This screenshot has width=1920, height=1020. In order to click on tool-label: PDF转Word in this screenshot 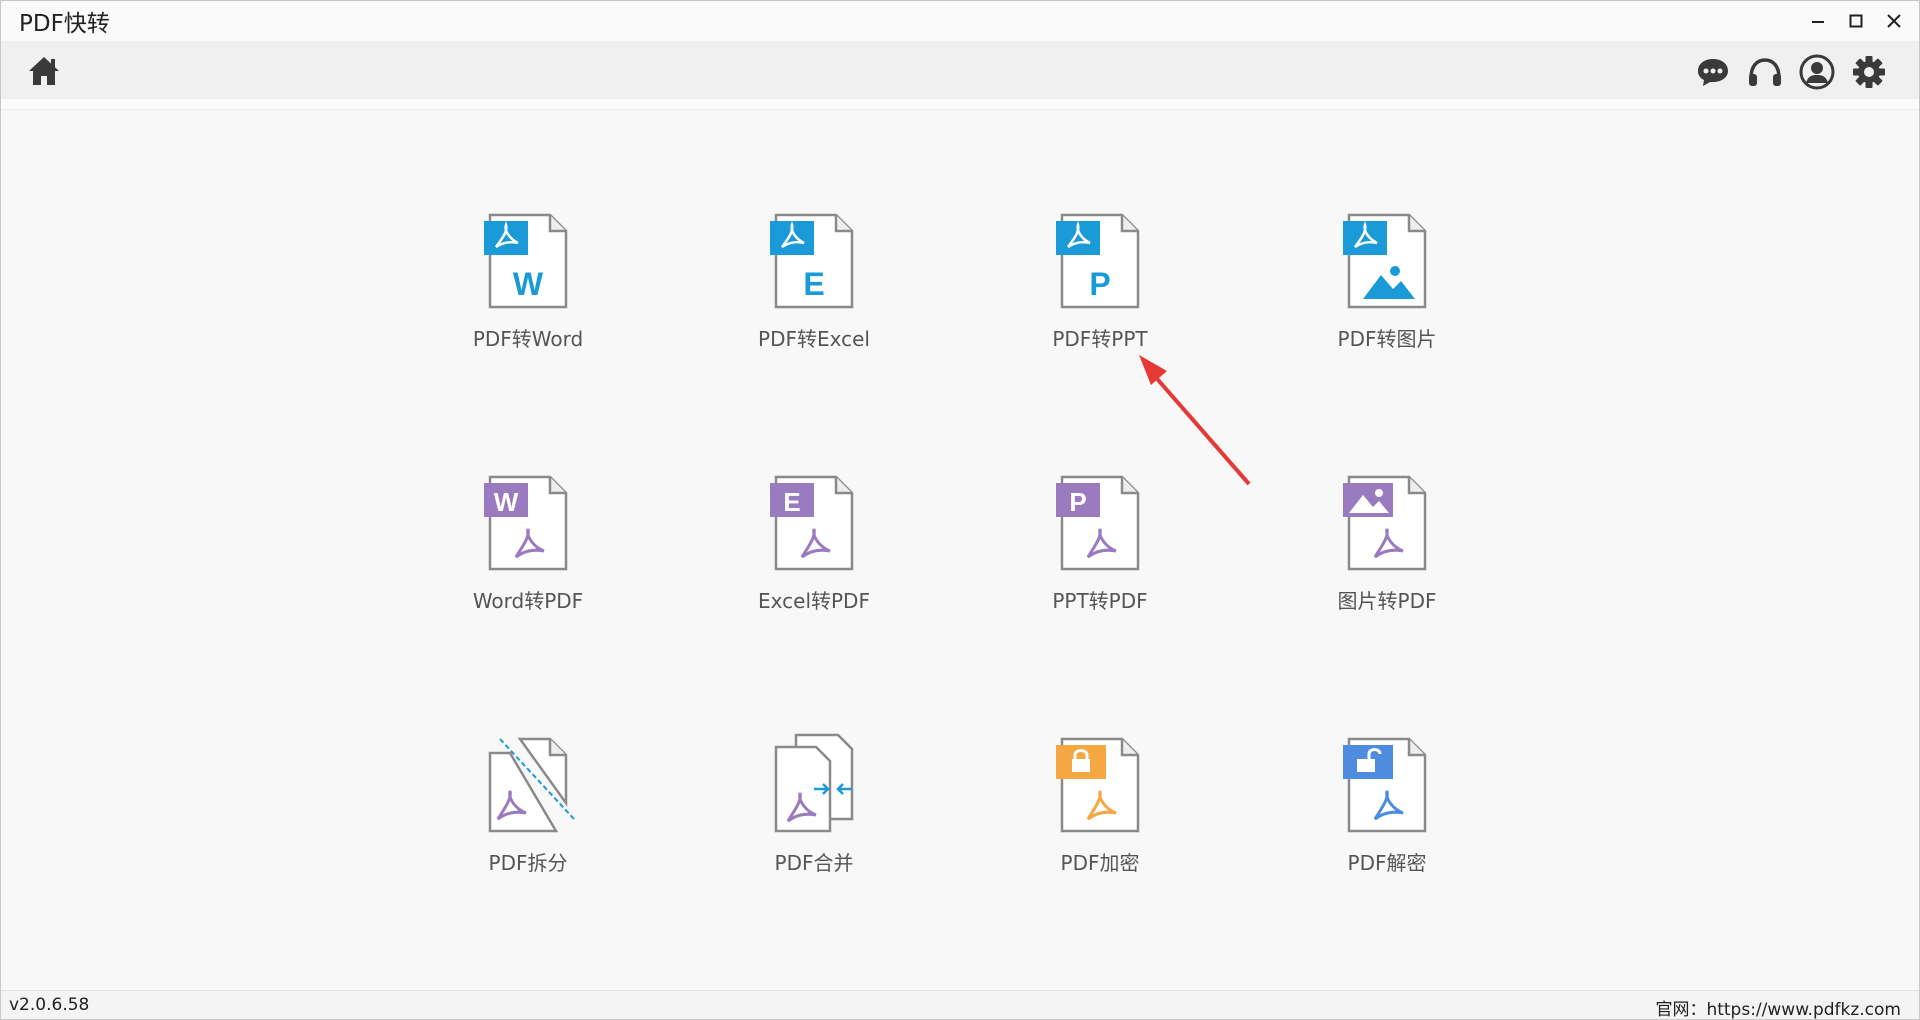, I will do `click(528, 339)`.